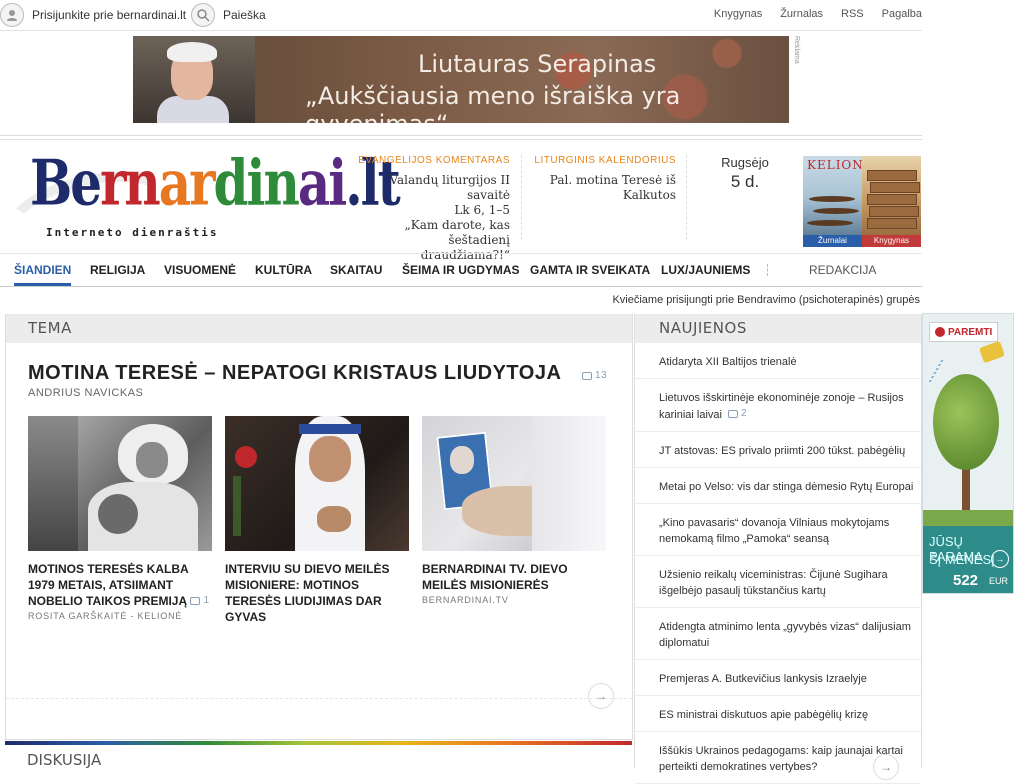 The width and height of the screenshot is (1024, 784). Describe the element at coordinates (105, 616) in the screenshot. I see `article-author-1: ROSITA GARŠKAITĖ - KELIONĖ` at that location.